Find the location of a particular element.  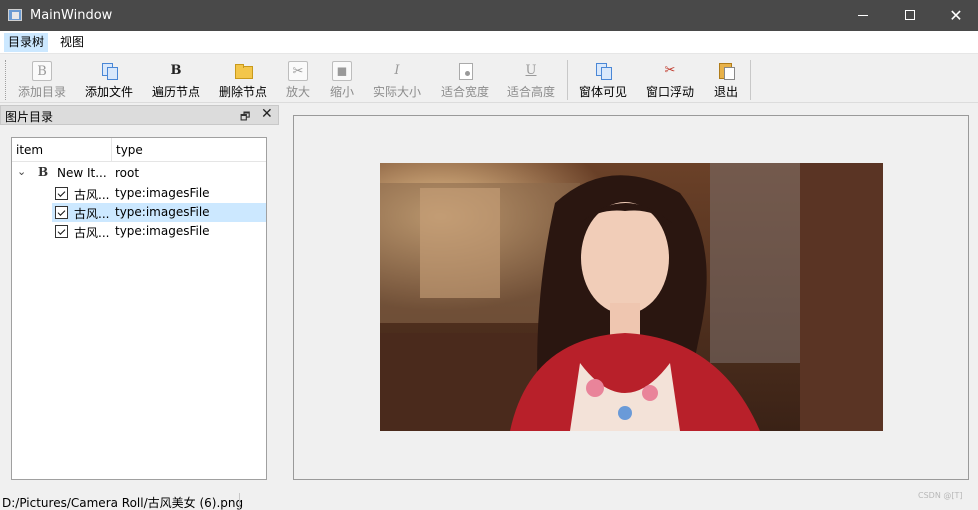

menu-view: 视图 is located at coordinates (72, 42).